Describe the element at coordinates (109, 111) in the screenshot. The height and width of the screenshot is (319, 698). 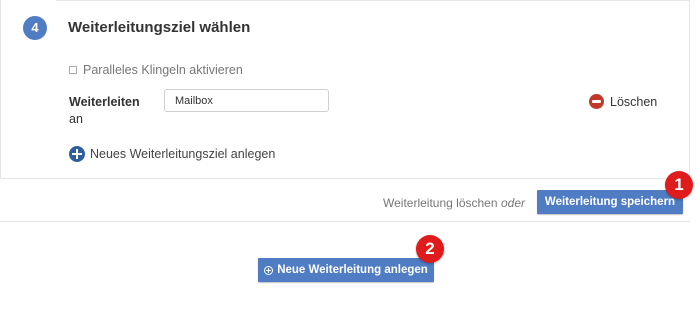
I see `forward-to-label: Weiterleiten an` at that location.